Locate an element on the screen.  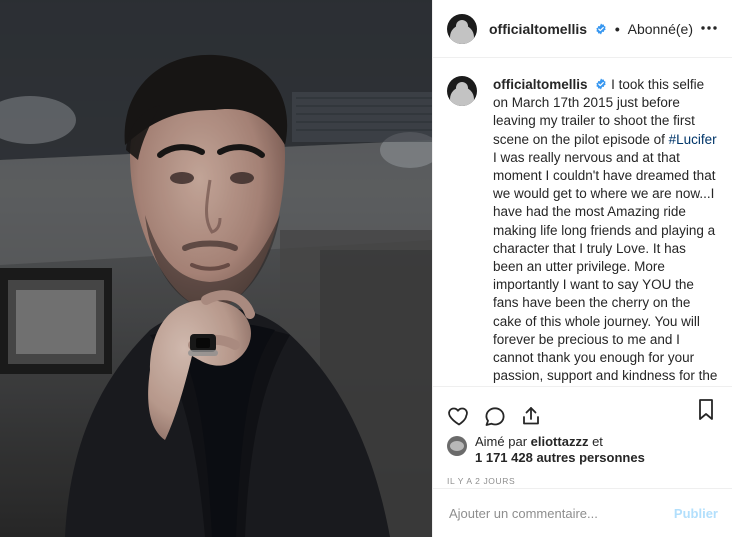
comment-icon is located at coordinates (495, 416).